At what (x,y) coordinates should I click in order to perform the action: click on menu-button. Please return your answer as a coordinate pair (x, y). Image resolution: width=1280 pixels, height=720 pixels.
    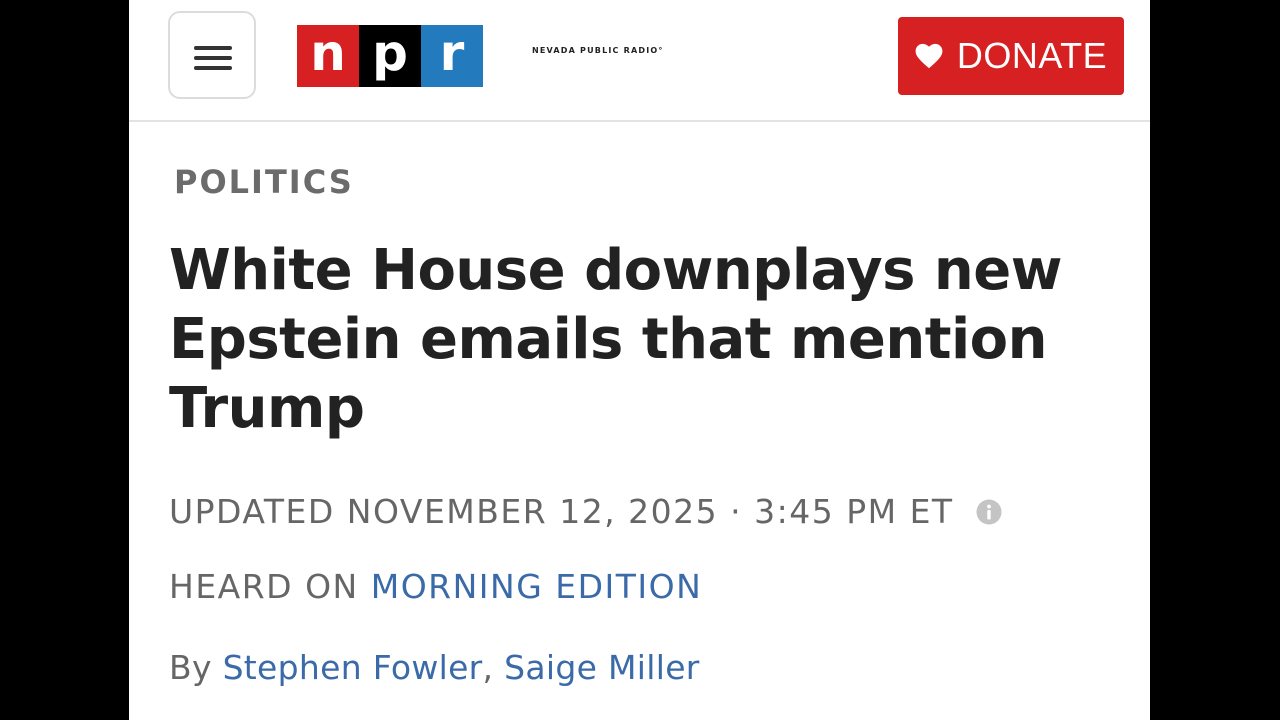
    Looking at the image, I should click on (212, 55).